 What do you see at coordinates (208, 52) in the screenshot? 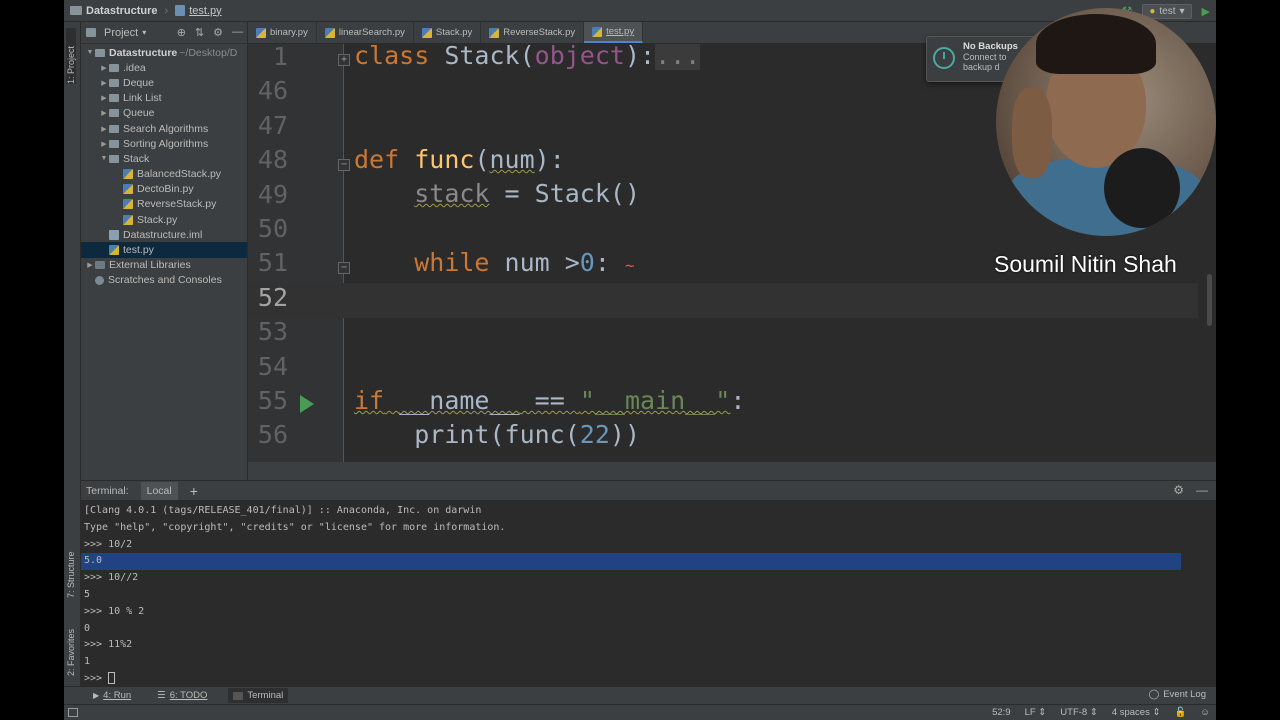
I see `root-path: ~/Desktop/D` at bounding box center [208, 52].